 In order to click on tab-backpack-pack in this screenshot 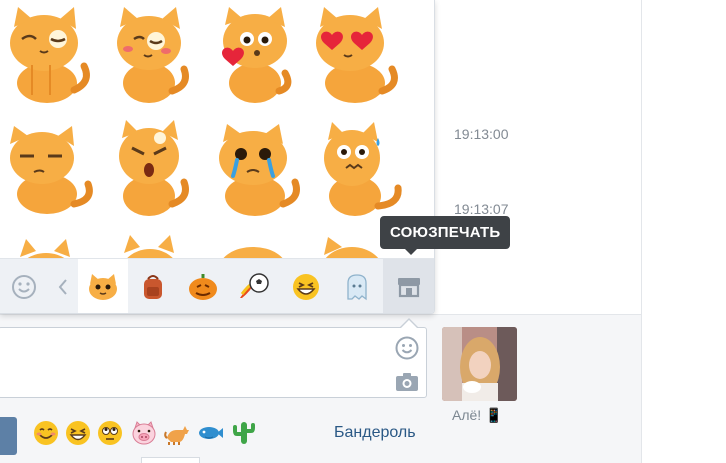, I will do `click(153, 286)`.